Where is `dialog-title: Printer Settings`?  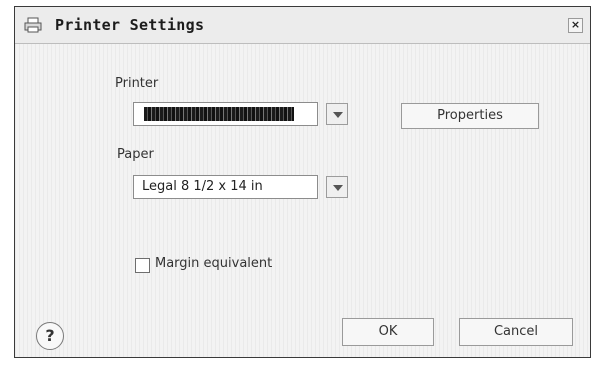 dialog-title: Printer Settings is located at coordinates (130, 25).